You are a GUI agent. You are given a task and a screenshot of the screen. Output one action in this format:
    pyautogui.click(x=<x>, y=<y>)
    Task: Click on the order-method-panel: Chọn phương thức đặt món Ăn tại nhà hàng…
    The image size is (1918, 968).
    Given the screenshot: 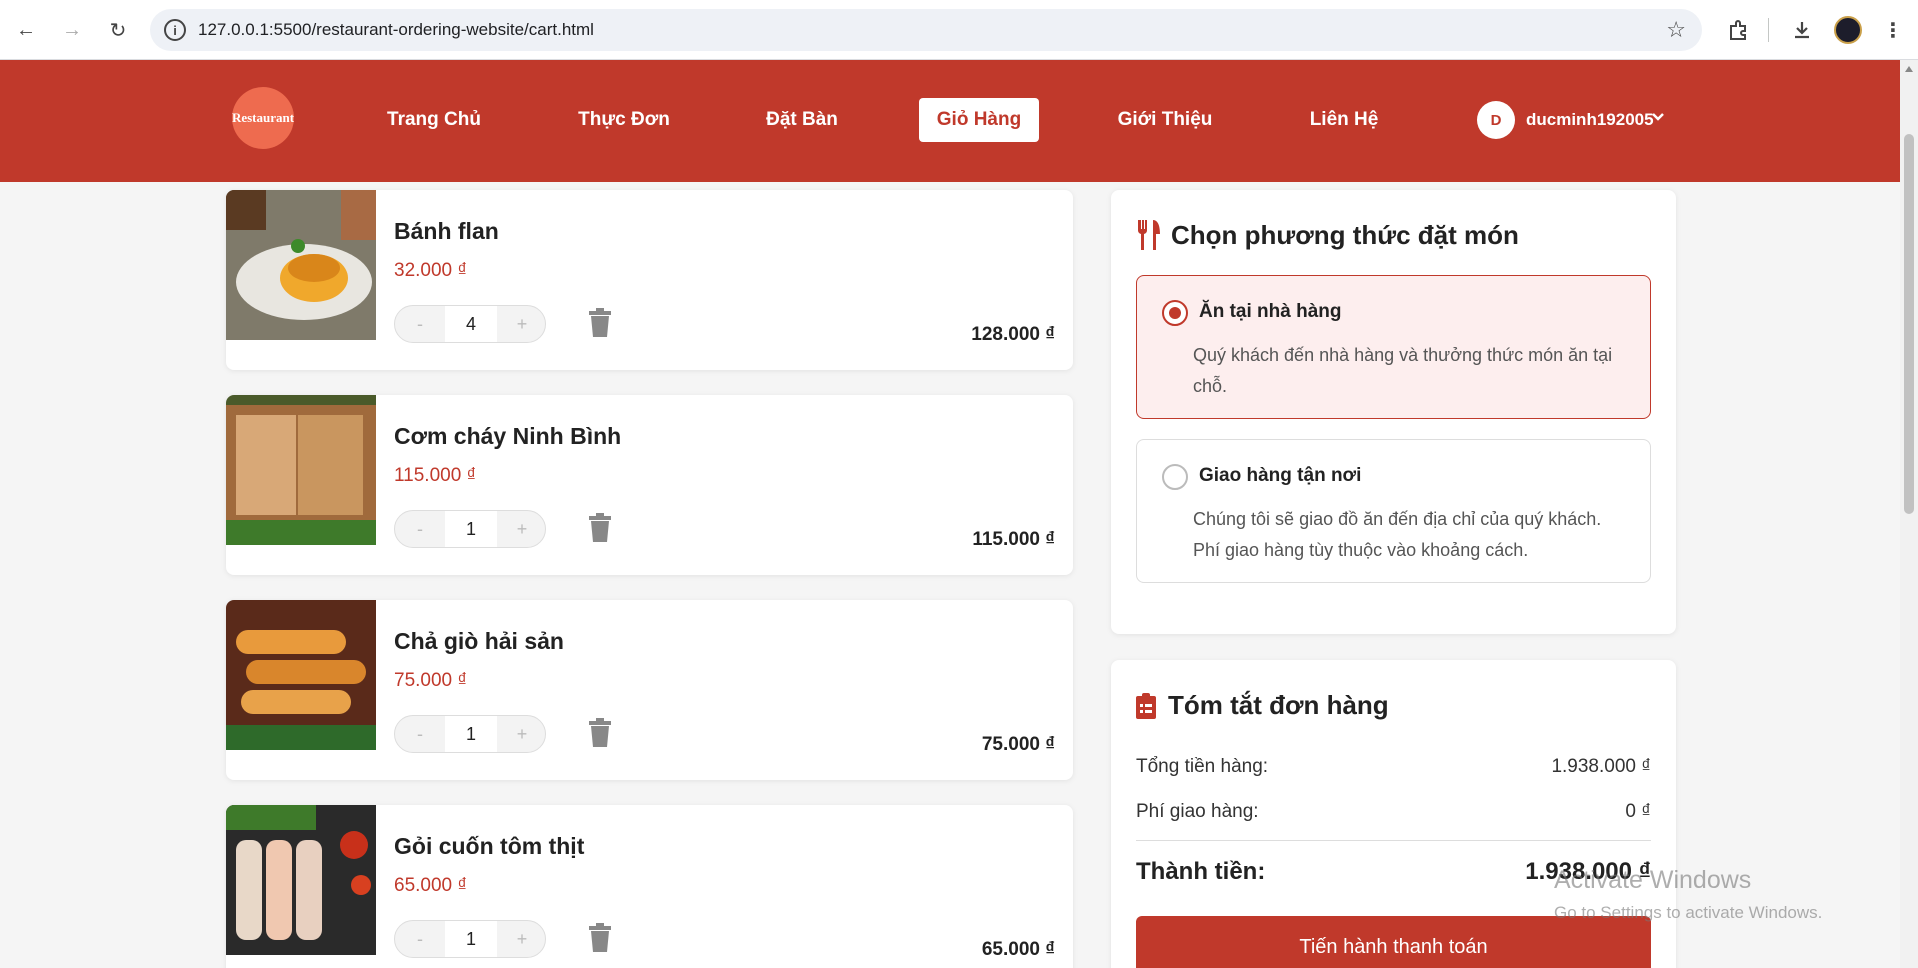 What is the action you would take?
    pyautogui.click(x=1393, y=412)
    